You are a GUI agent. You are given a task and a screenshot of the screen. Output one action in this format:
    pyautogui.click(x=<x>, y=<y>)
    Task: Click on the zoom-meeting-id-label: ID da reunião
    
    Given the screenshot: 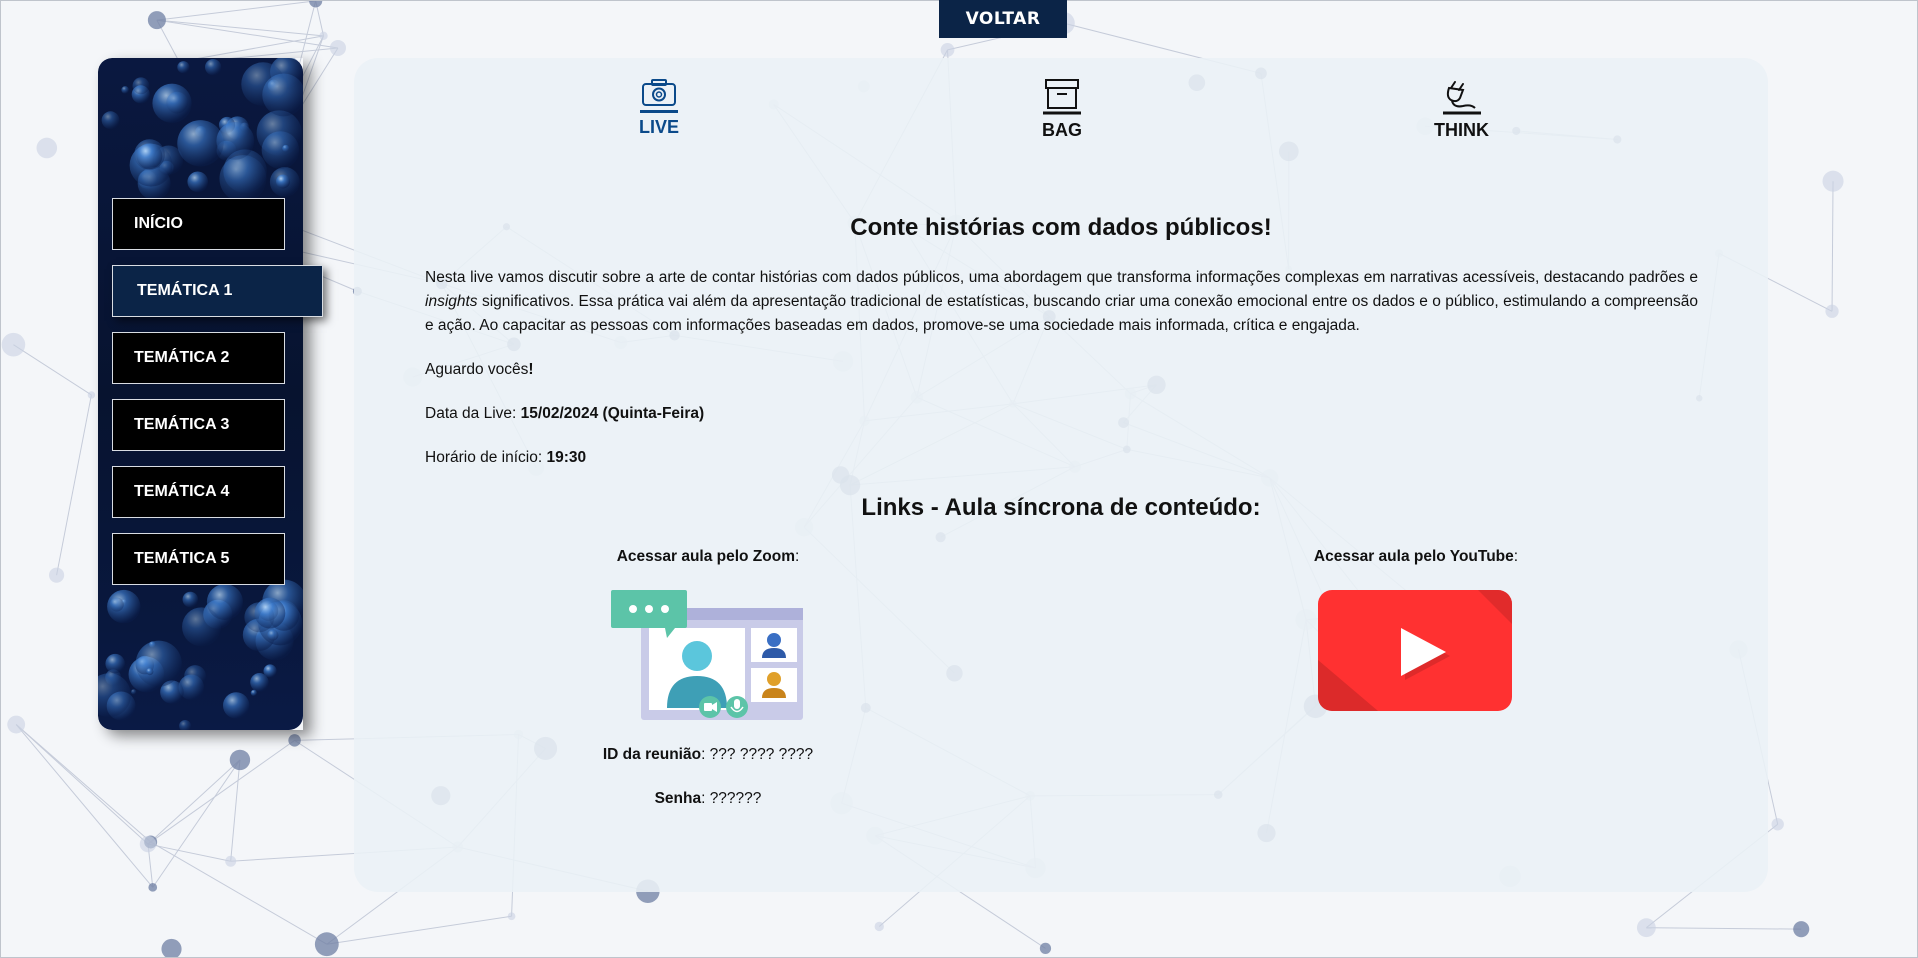 What is the action you would take?
    pyautogui.click(x=652, y=754)
    